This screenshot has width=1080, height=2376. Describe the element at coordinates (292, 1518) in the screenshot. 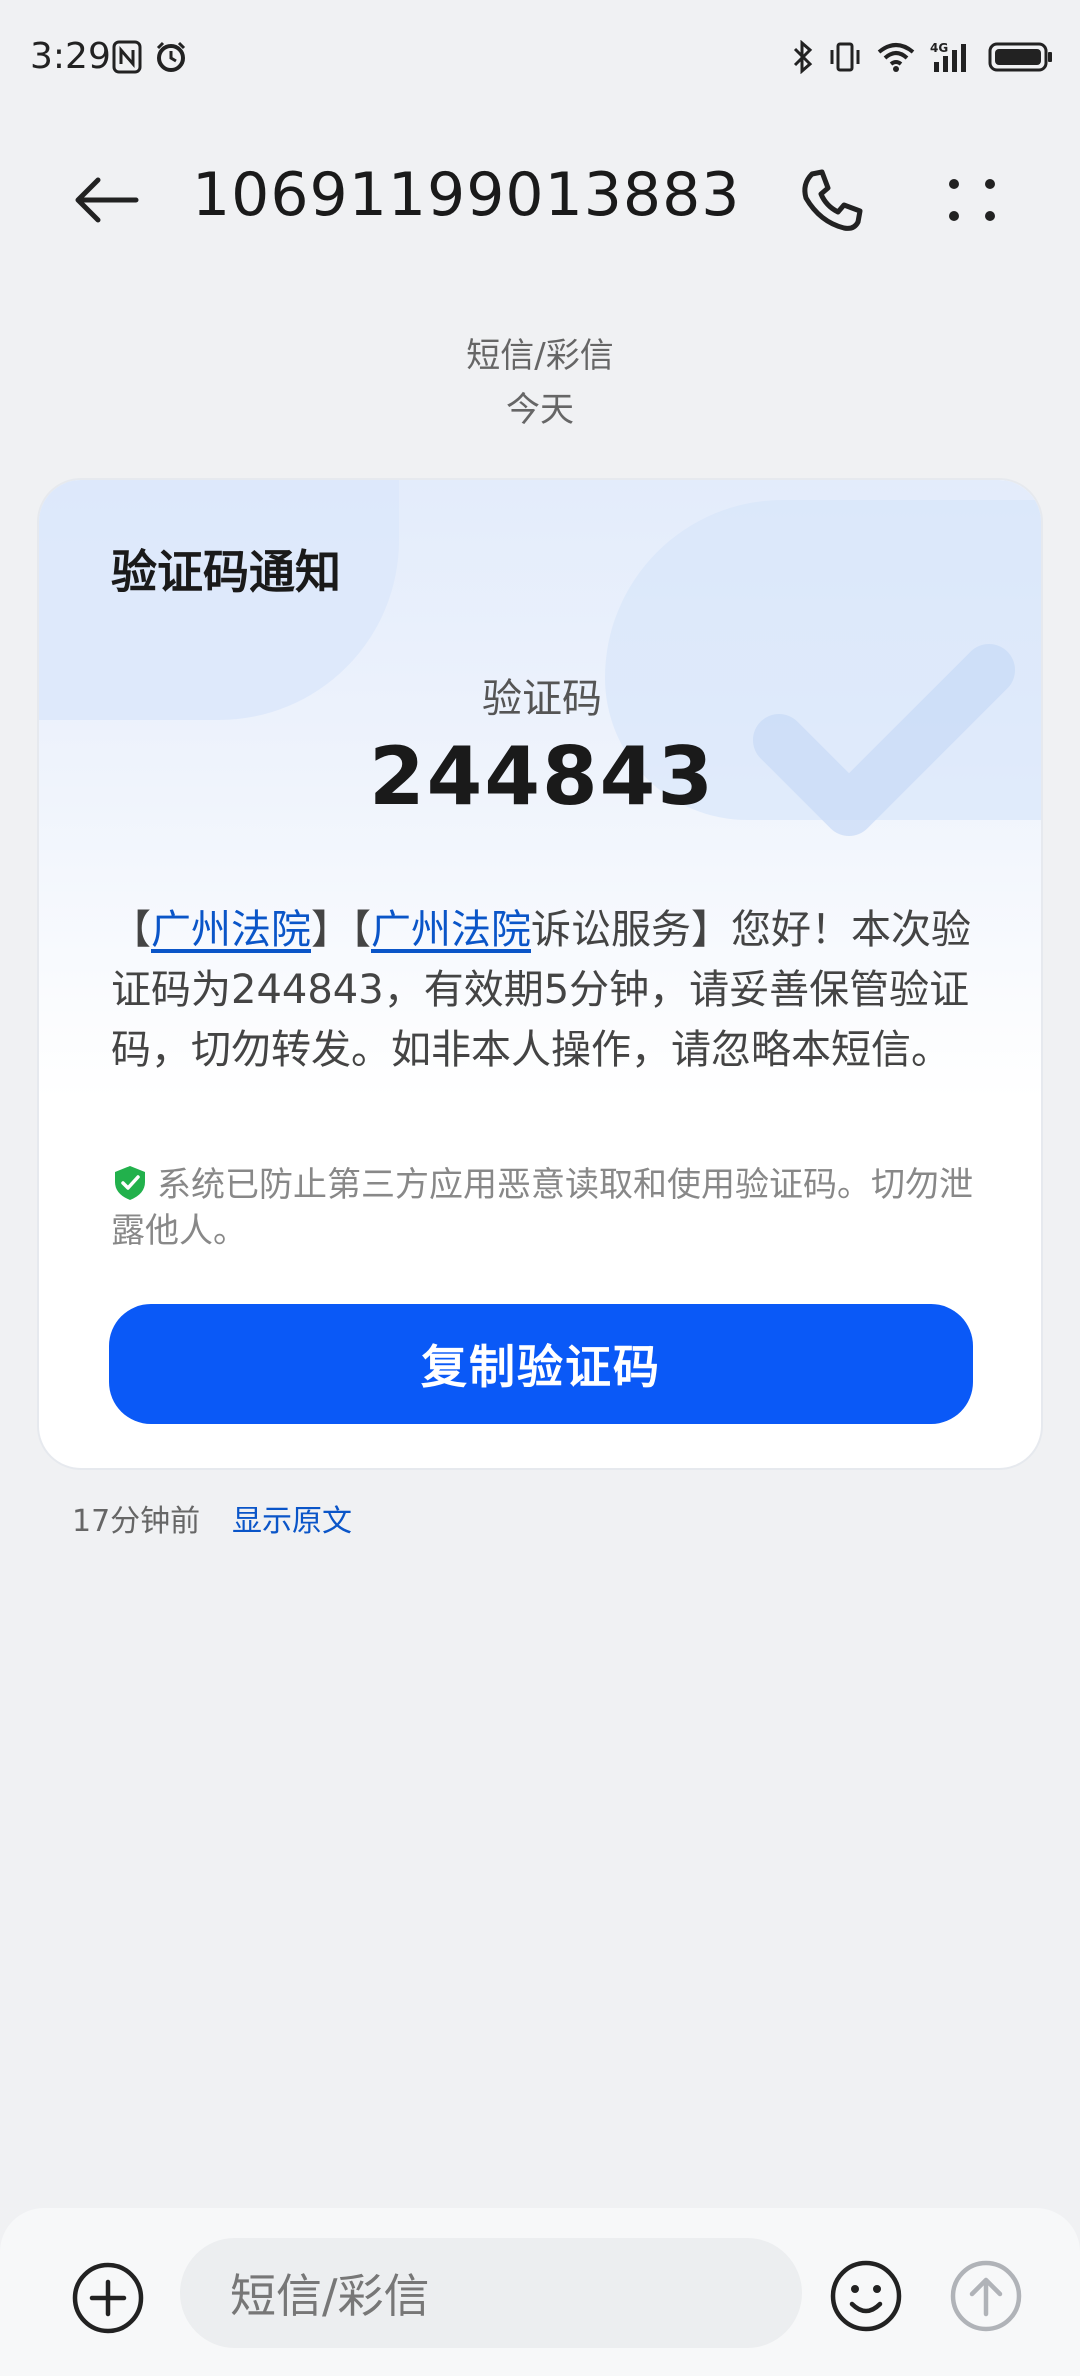

I see `show-original-link: 显示原文` at that location.